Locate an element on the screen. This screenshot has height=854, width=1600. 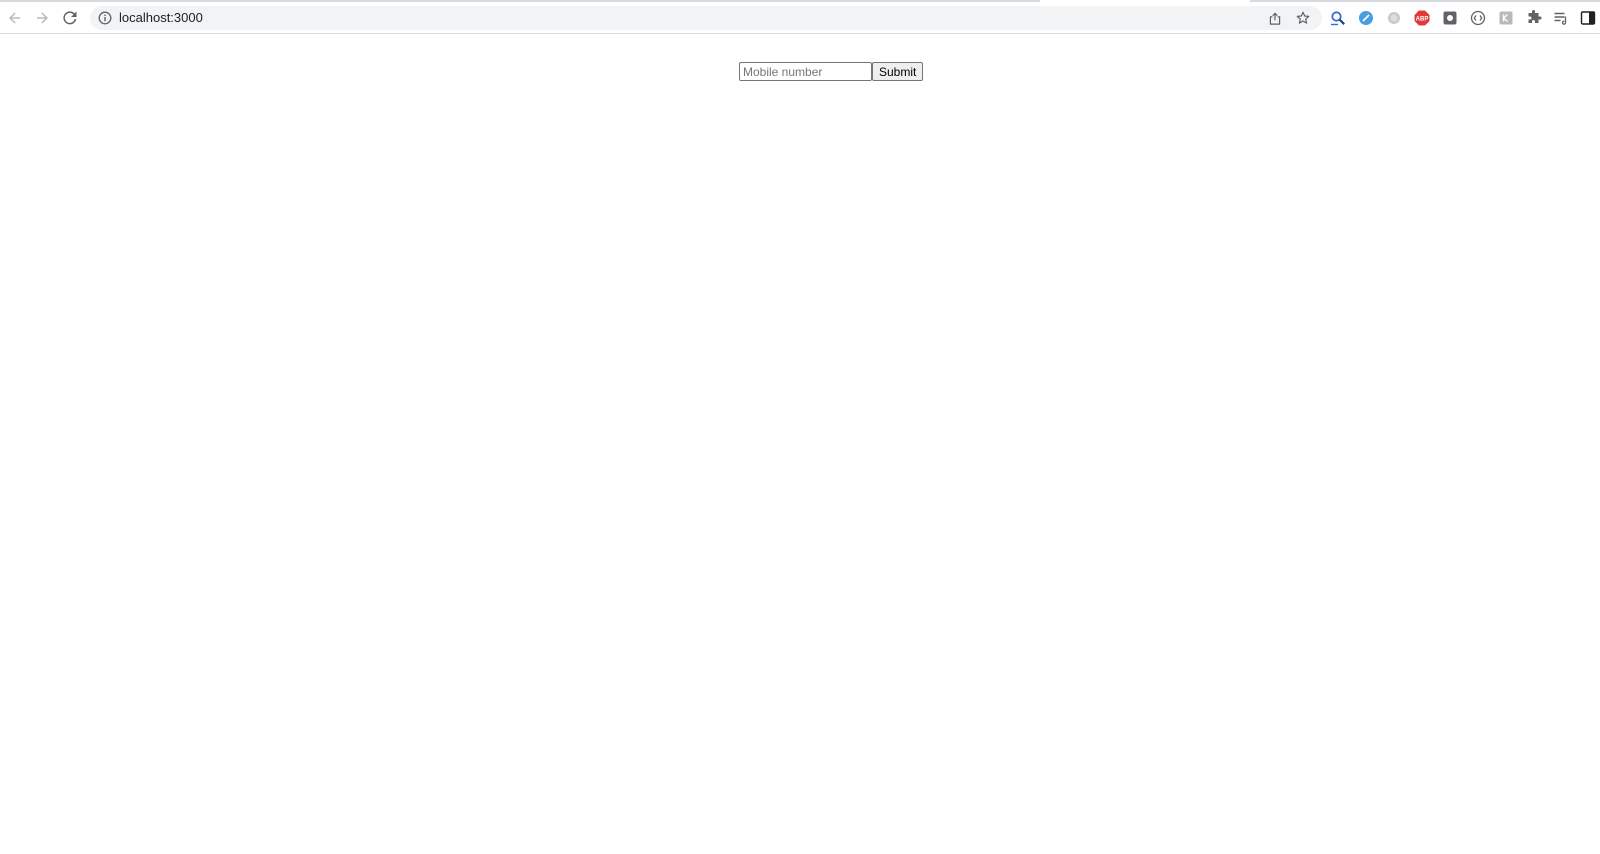
submit-button: Submit is located at coordinates (898, 71).